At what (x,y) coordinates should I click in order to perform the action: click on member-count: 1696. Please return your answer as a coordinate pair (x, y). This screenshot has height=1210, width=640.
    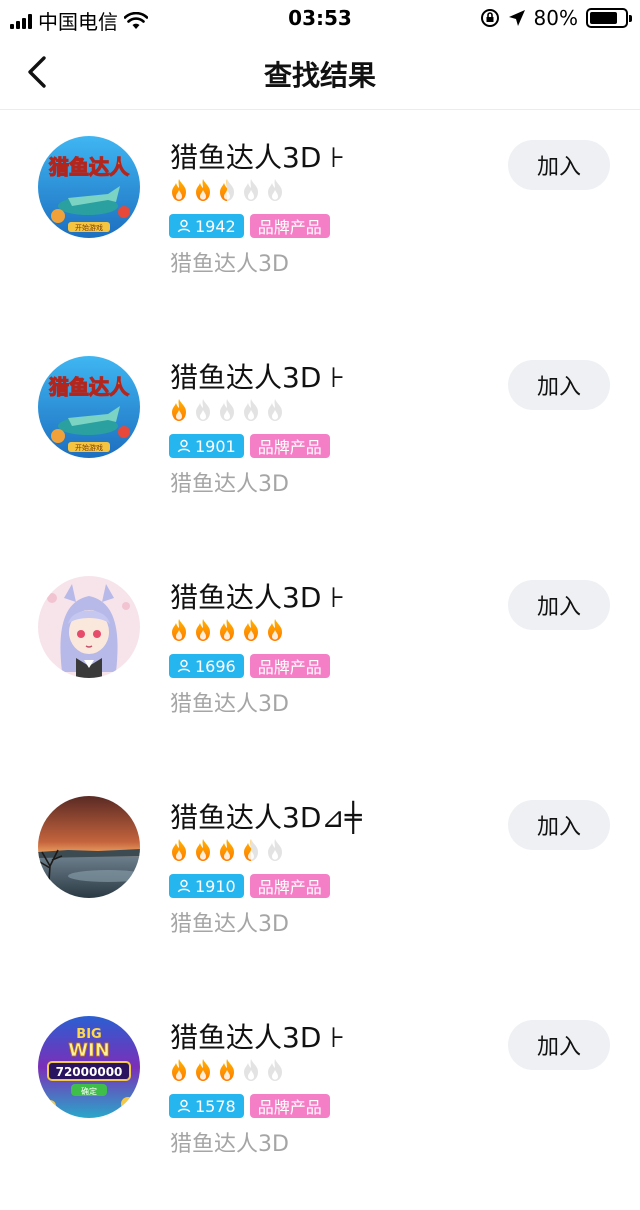
    Looking at the image, I should click on (215, 666).